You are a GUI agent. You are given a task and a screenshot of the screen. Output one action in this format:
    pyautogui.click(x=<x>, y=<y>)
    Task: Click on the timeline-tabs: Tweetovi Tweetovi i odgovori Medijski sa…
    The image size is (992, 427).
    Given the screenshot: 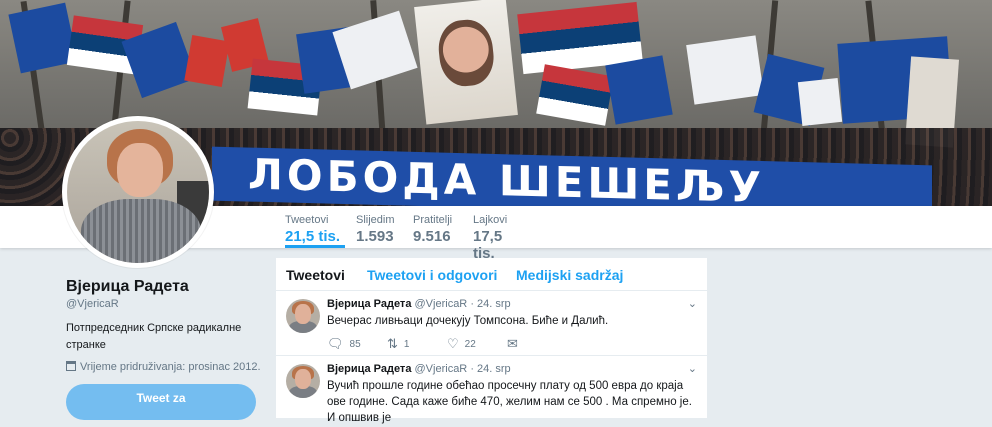 What is the action you would take?
    pyautogui.click(x=491, y=274)
    